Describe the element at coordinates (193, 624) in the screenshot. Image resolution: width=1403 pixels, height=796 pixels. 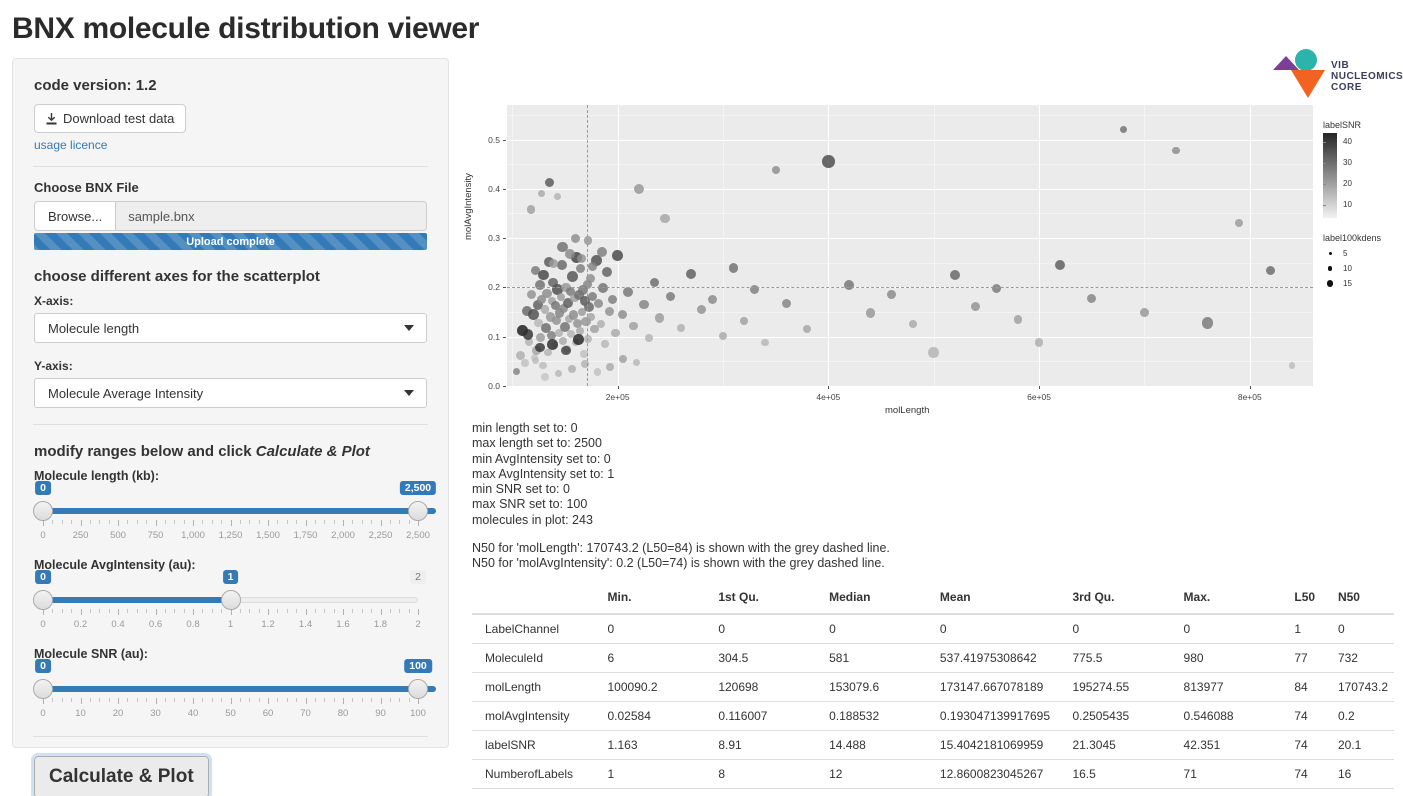
I see `slider-tick-label: 0.8` at that location.